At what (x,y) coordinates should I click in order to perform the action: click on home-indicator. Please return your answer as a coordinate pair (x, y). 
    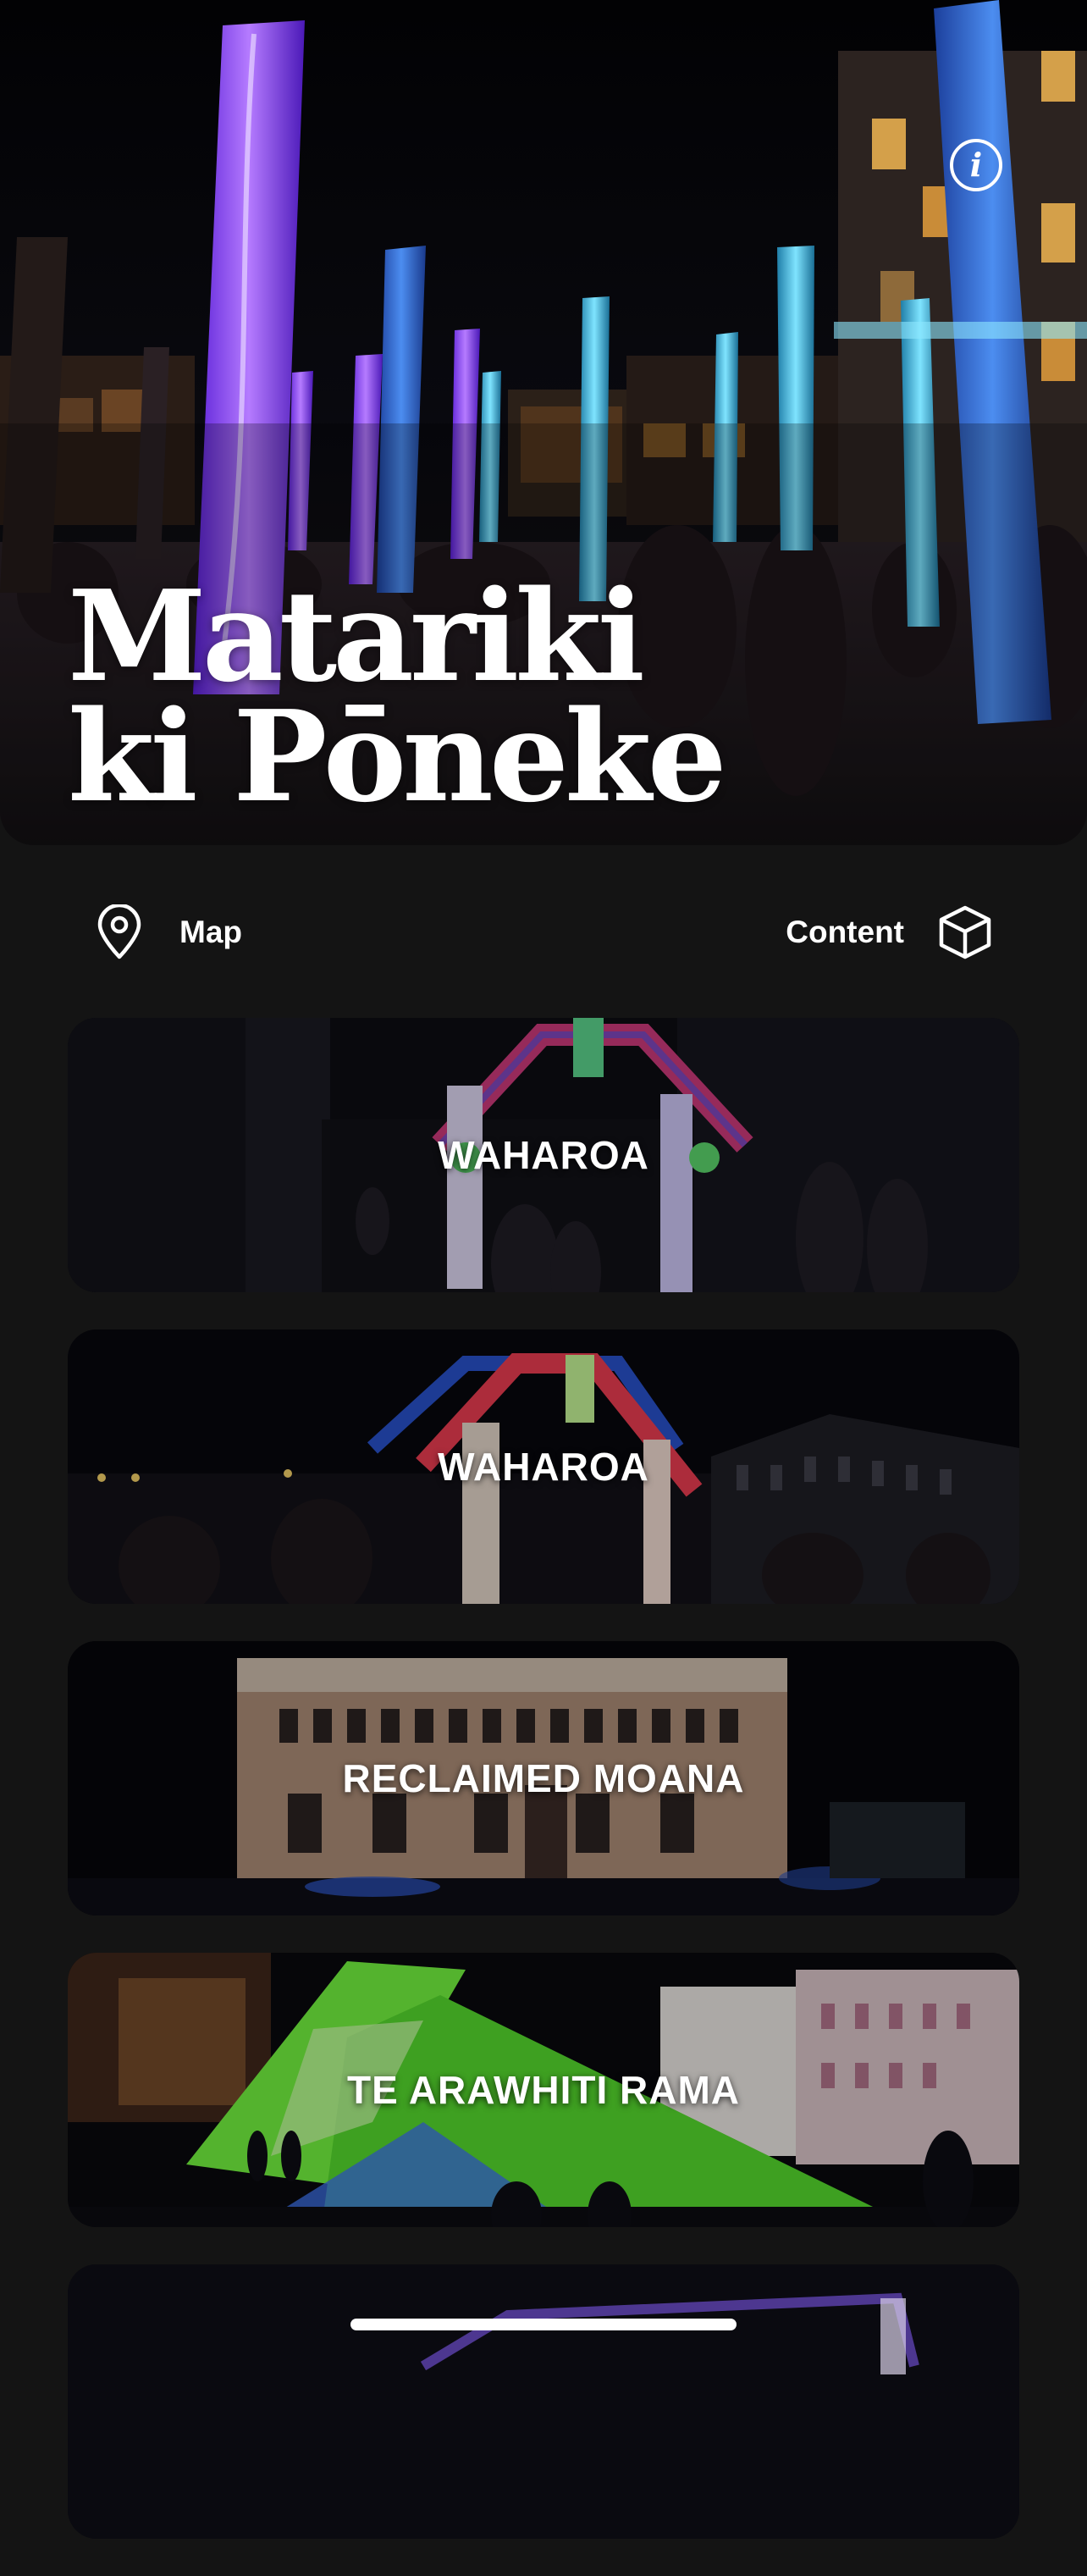
    Looking at the image, I should click on (543, 2324).